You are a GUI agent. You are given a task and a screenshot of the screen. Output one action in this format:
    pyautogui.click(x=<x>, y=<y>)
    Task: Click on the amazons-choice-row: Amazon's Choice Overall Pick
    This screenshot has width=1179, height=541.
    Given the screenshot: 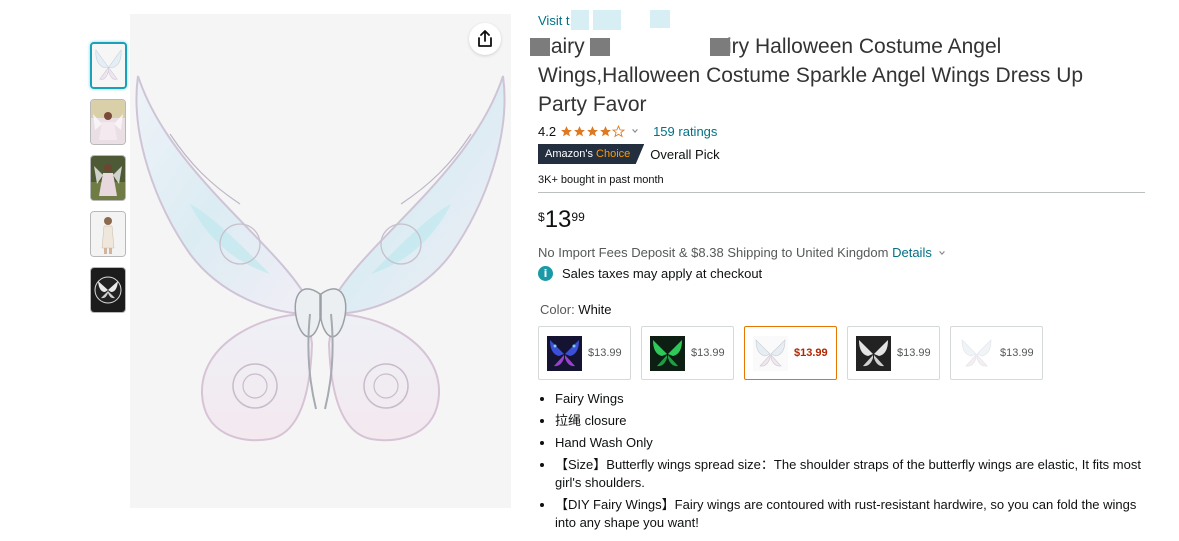 What is the action you would take?
    pyautogui.click(x=843, y=154)
    